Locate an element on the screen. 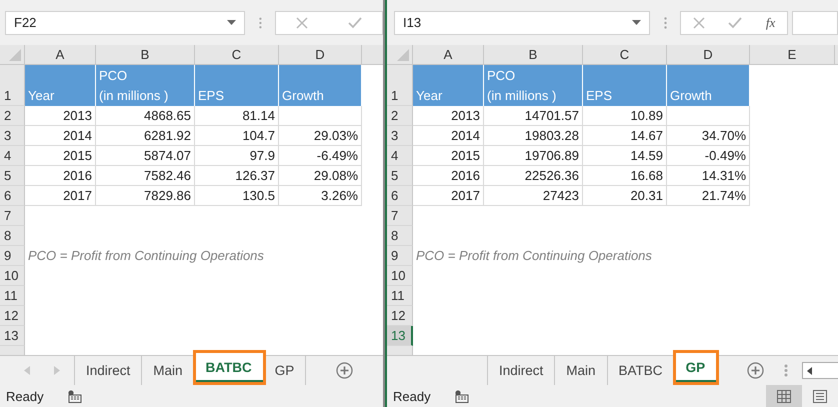 This screenshot has height=407, width=838. table-cell: 19803.28 is located at coordinates (533, 136).